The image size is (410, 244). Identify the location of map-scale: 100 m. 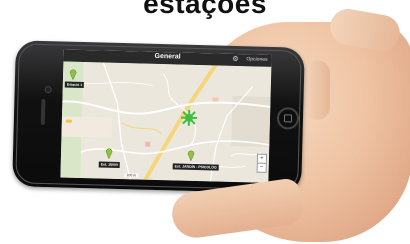
(131, 175).